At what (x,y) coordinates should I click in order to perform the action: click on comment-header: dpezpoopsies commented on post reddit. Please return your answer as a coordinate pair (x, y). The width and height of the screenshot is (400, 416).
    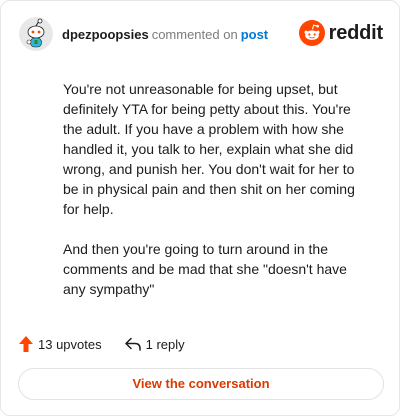
    Looking at the image, I should click on (201, 35).